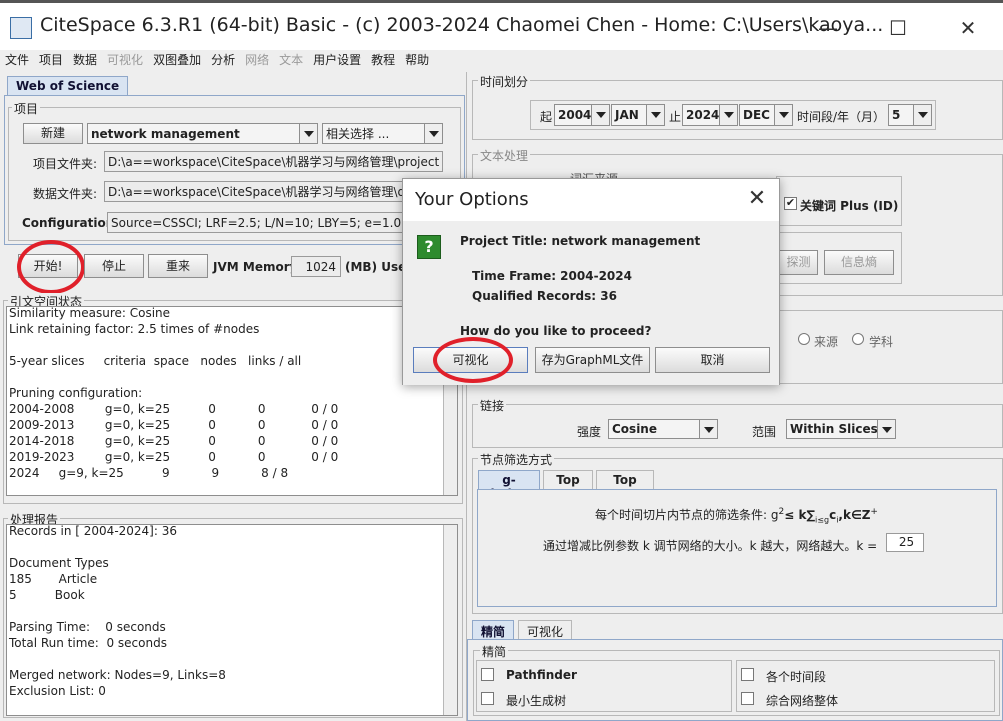  Describe the element at coordinates (627, 115) in the screenshot. I see `from-month-value: JAN` at that location.